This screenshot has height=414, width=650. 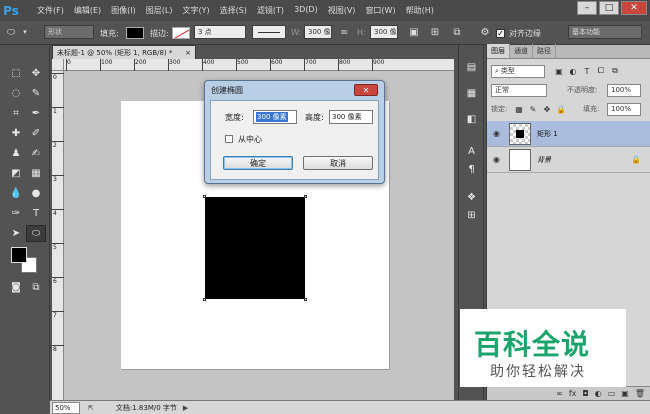 I want to click on ruler-origin, so click(x=58, y=65).